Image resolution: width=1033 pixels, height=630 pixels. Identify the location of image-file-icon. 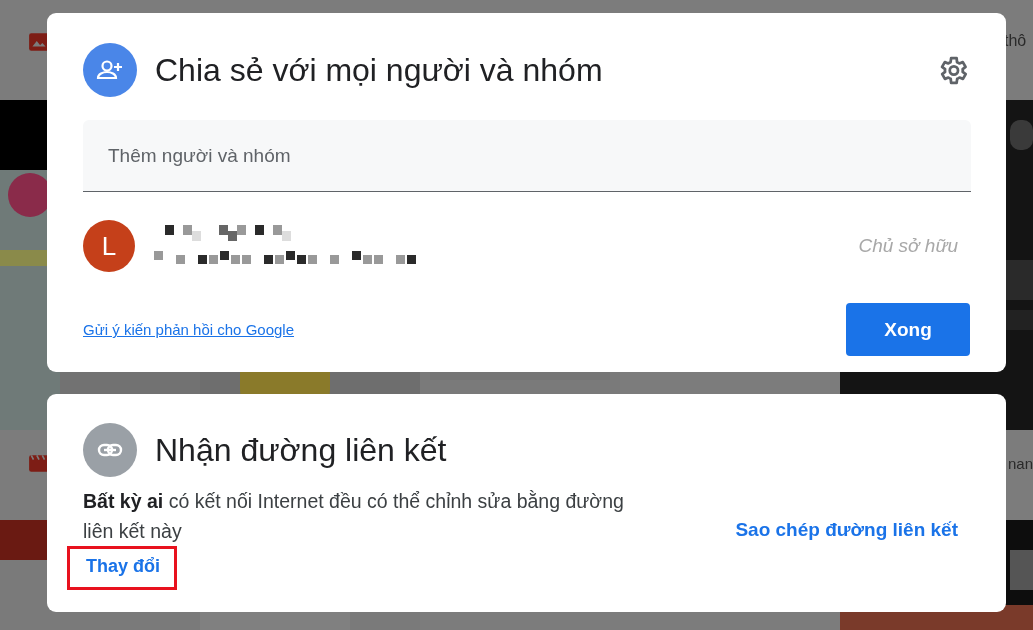
(39, 42).